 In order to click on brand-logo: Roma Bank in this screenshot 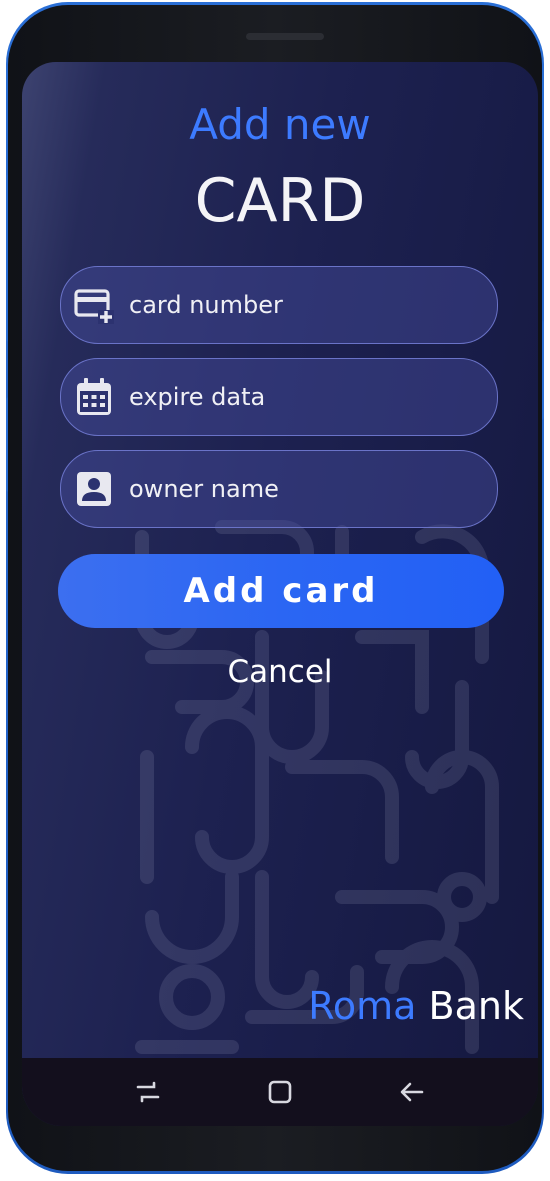, I will do `click(416, 1006)`.